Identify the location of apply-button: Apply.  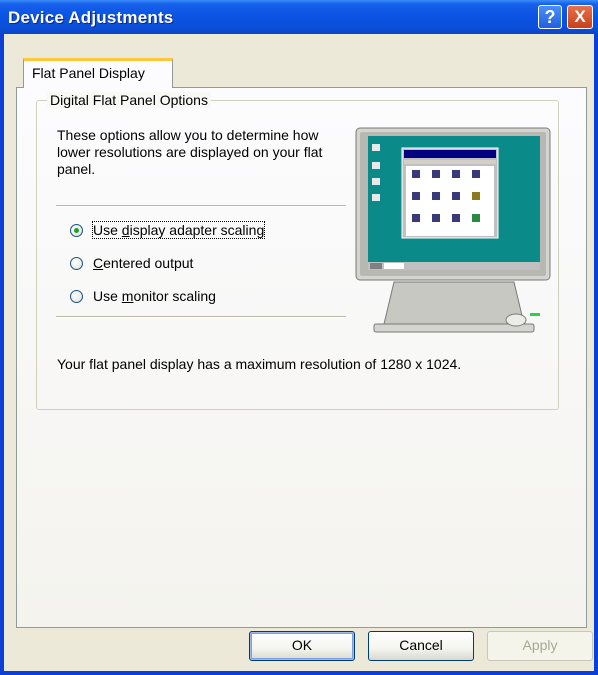
(540, 646).